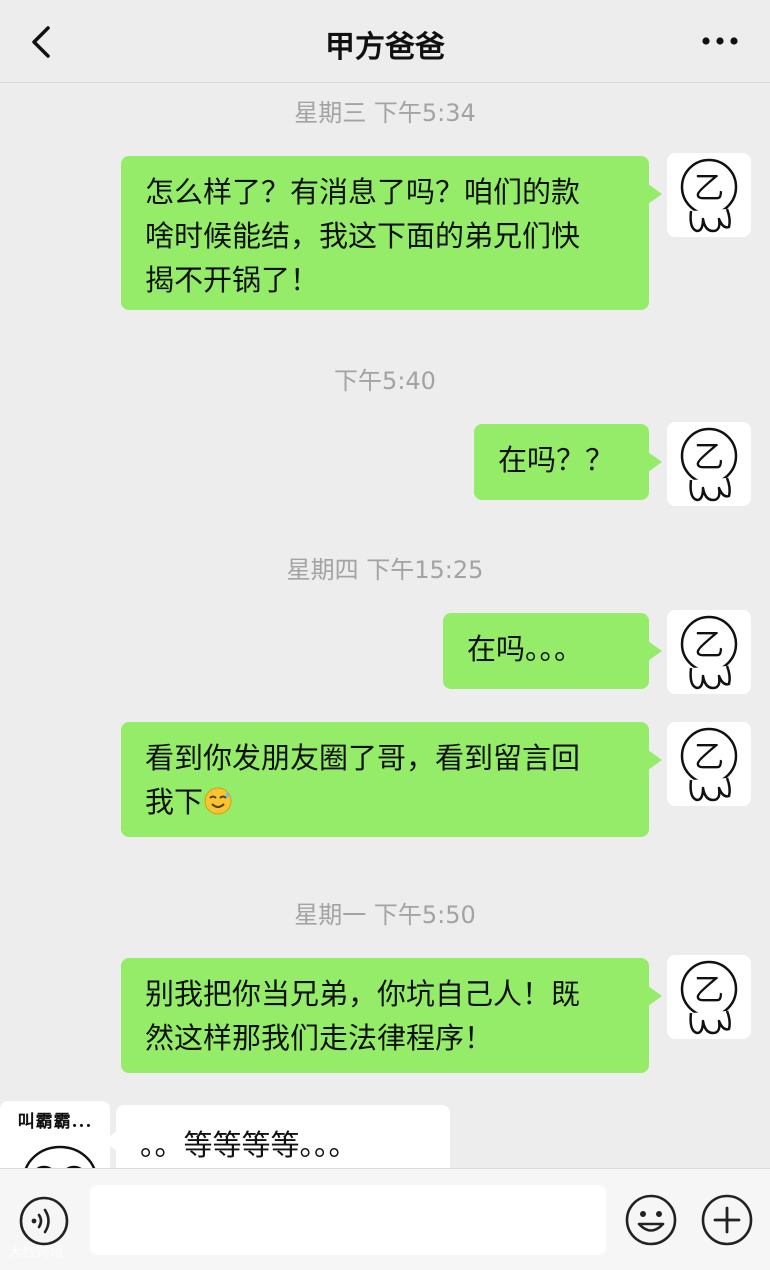 Image resolution: width=770 pixels, height=1270 pixels. I want to click on timestamp: 星期四 下午15:25, so click(385, 570).